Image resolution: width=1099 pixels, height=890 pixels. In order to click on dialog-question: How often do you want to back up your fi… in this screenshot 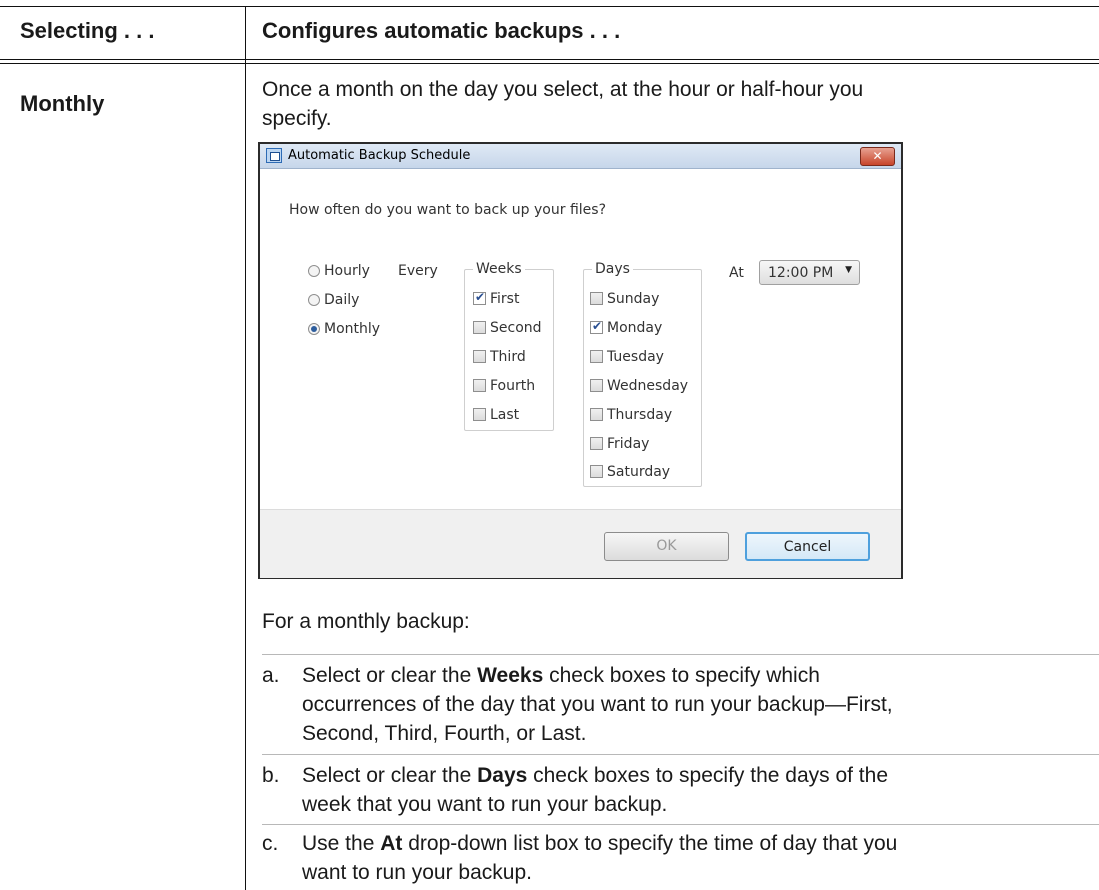, I will do `click(447, 210)`.